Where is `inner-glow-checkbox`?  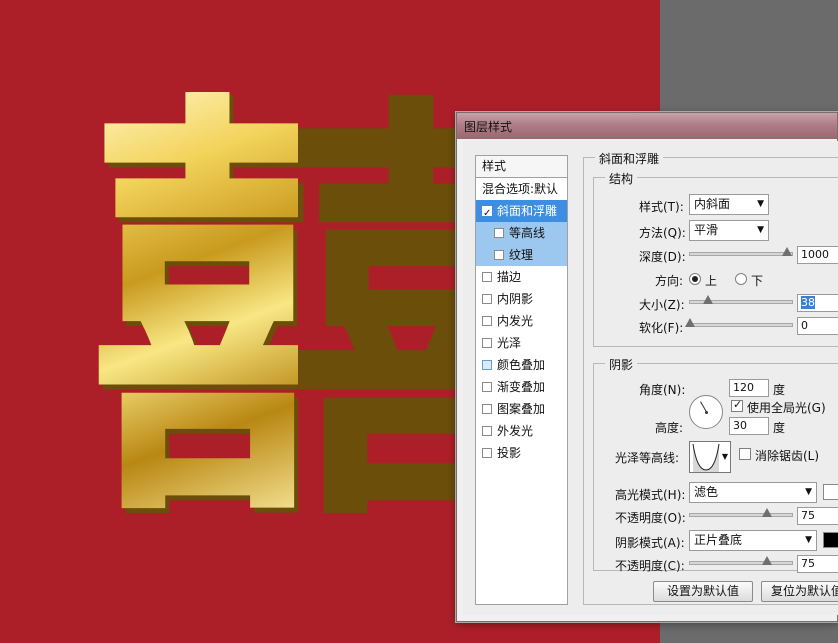 inner-glow-checkbox is located at coordinates (487, 321).